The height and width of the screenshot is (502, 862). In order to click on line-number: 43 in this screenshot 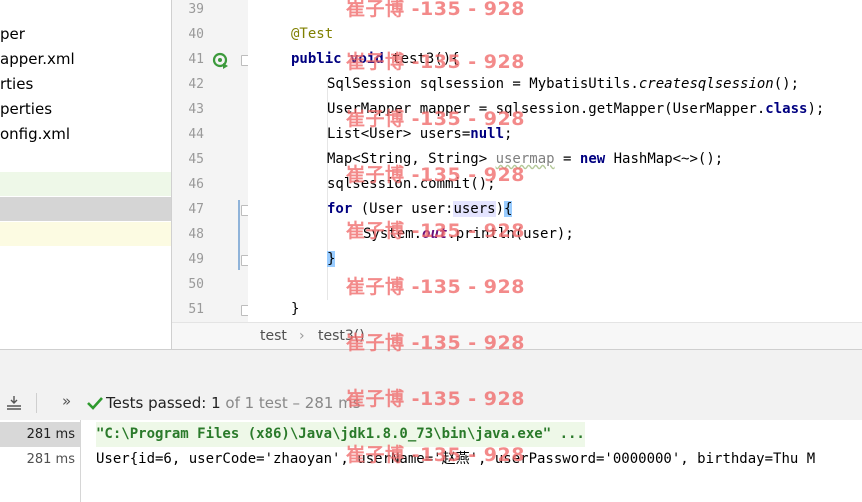, I will do `click(196, 109)`.